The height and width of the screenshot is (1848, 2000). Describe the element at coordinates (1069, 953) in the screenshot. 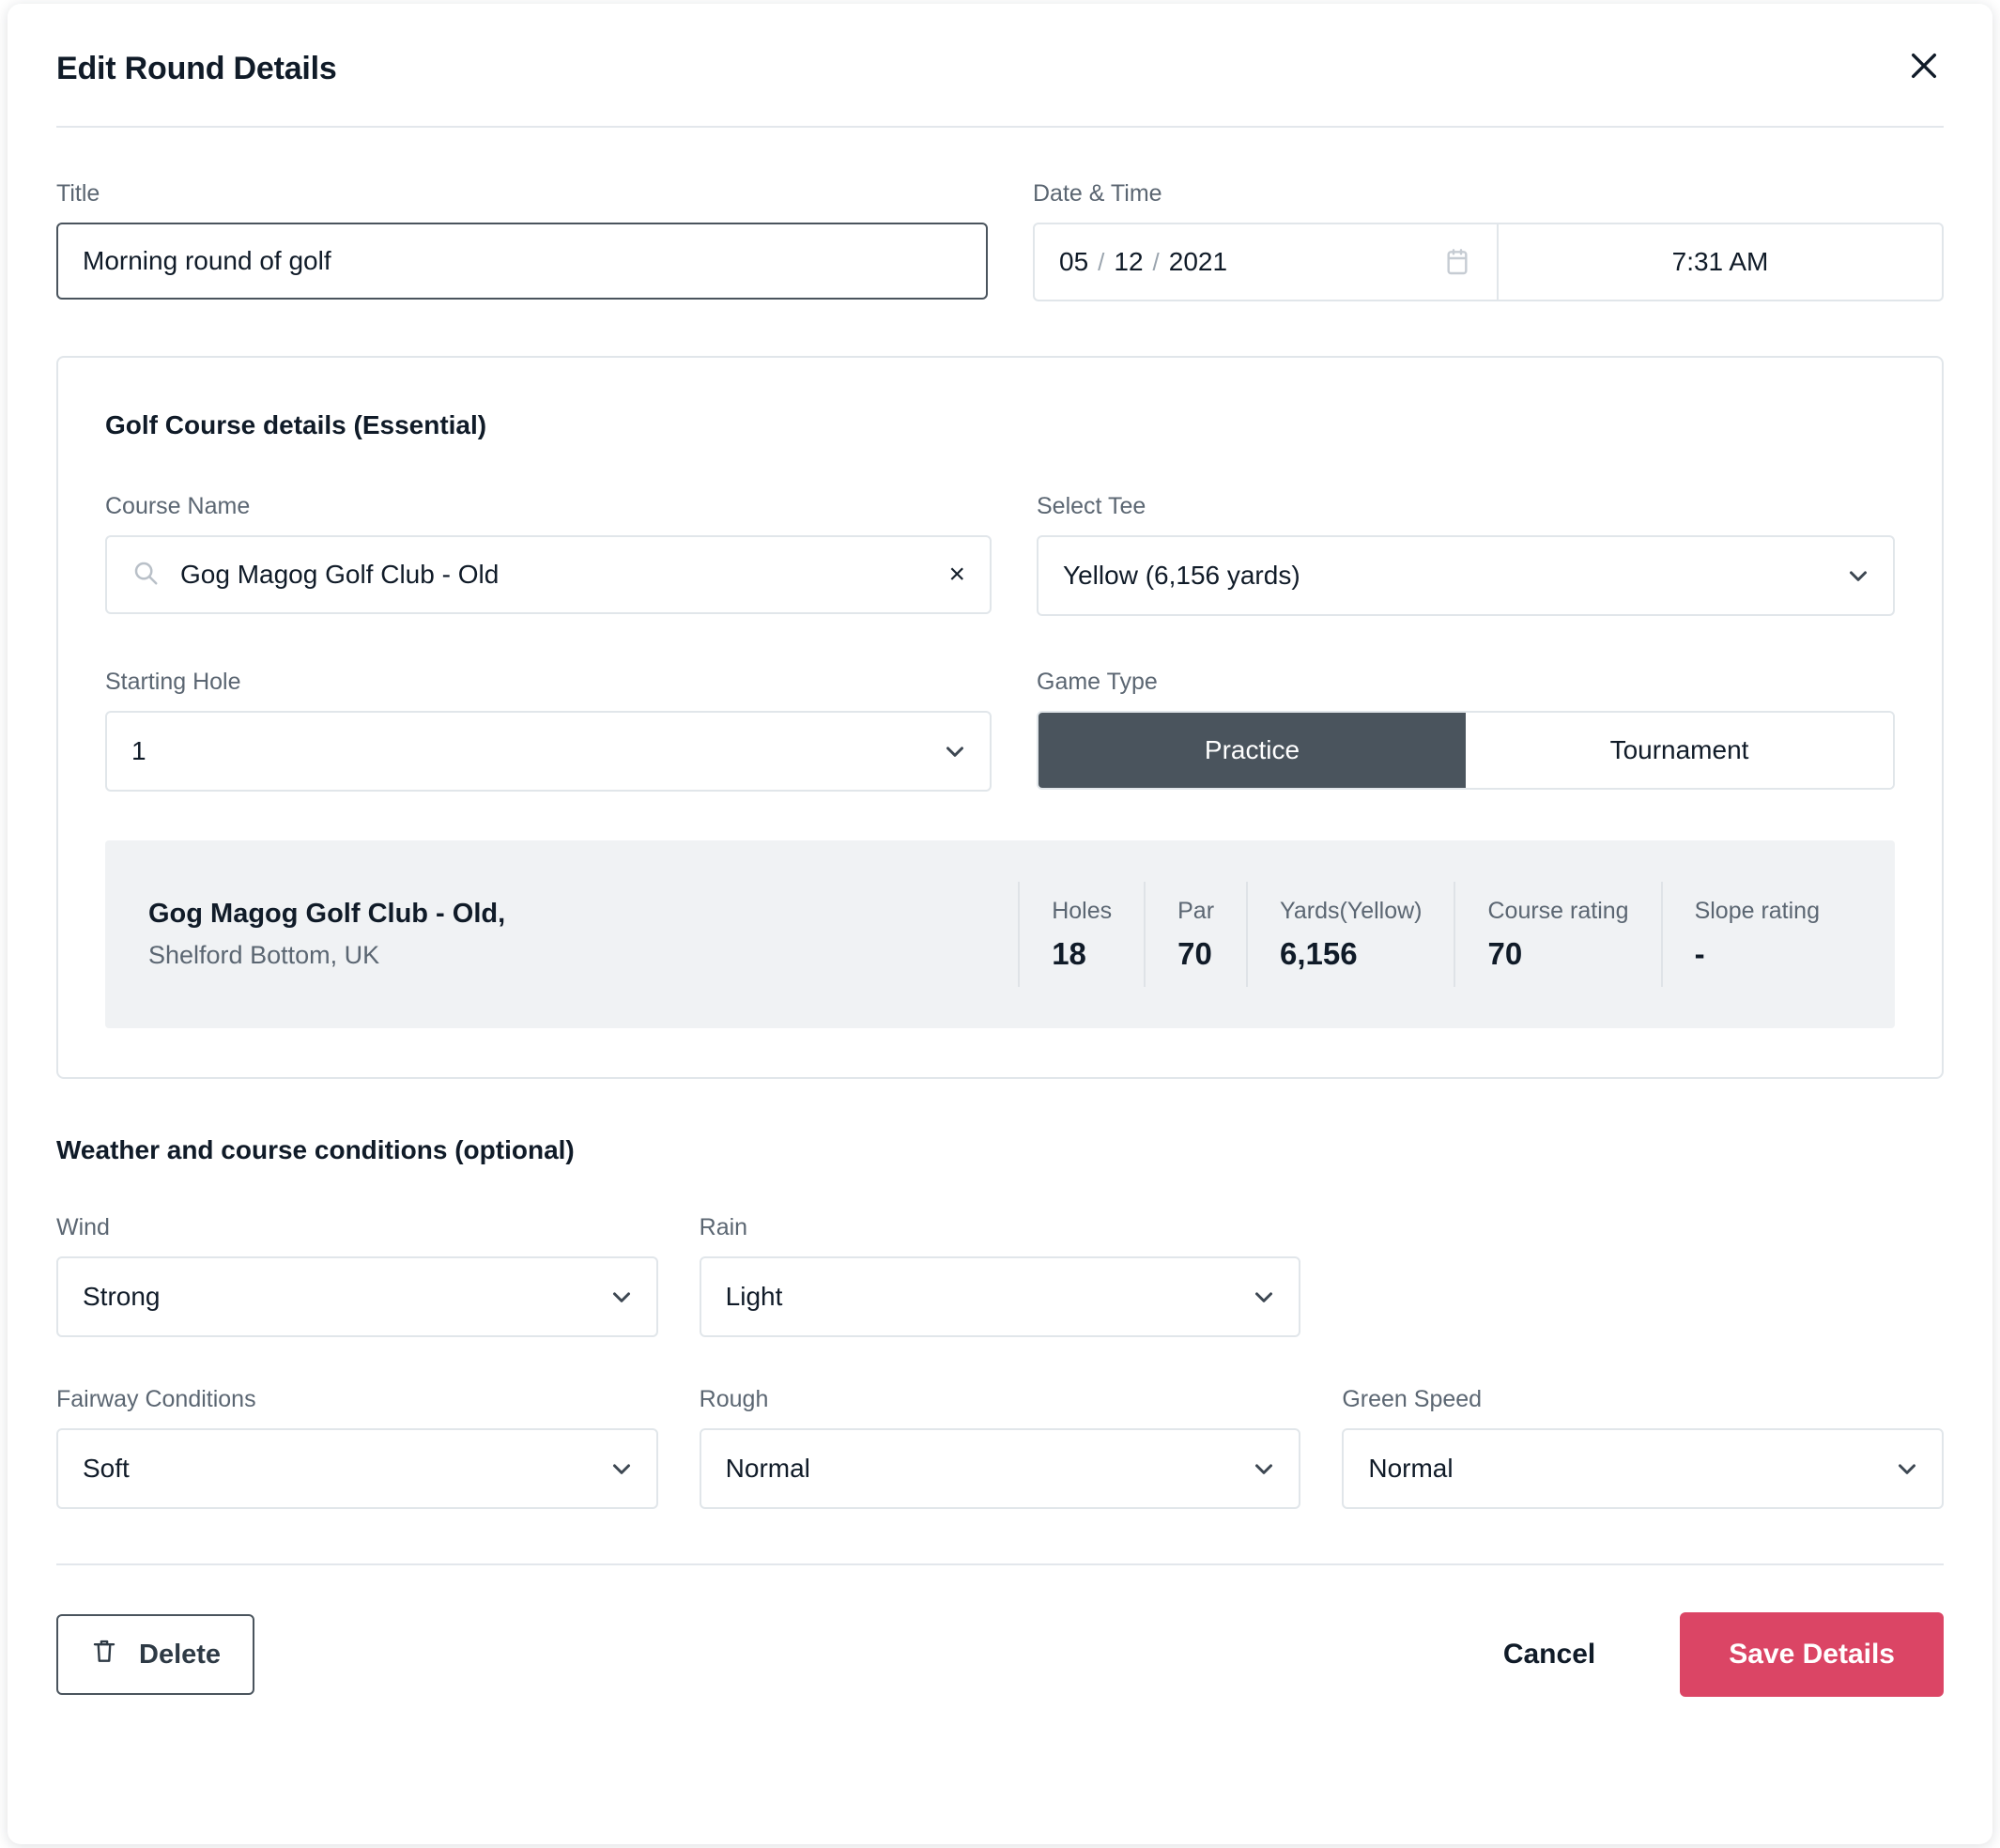

I see `stat-value: 18` at that location.